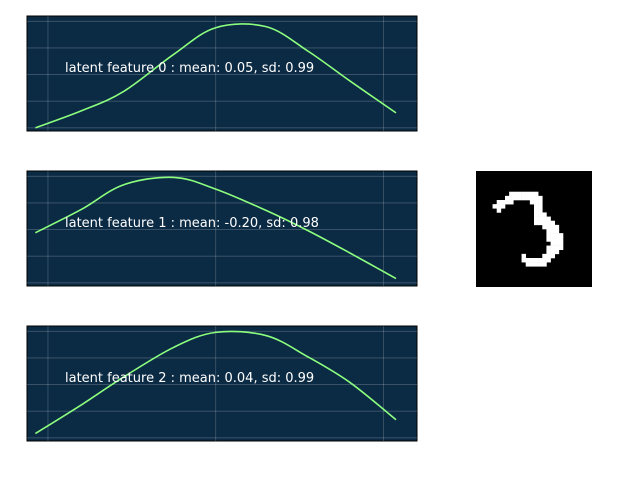  I want to click on digit-image-background, so click(534, 229).